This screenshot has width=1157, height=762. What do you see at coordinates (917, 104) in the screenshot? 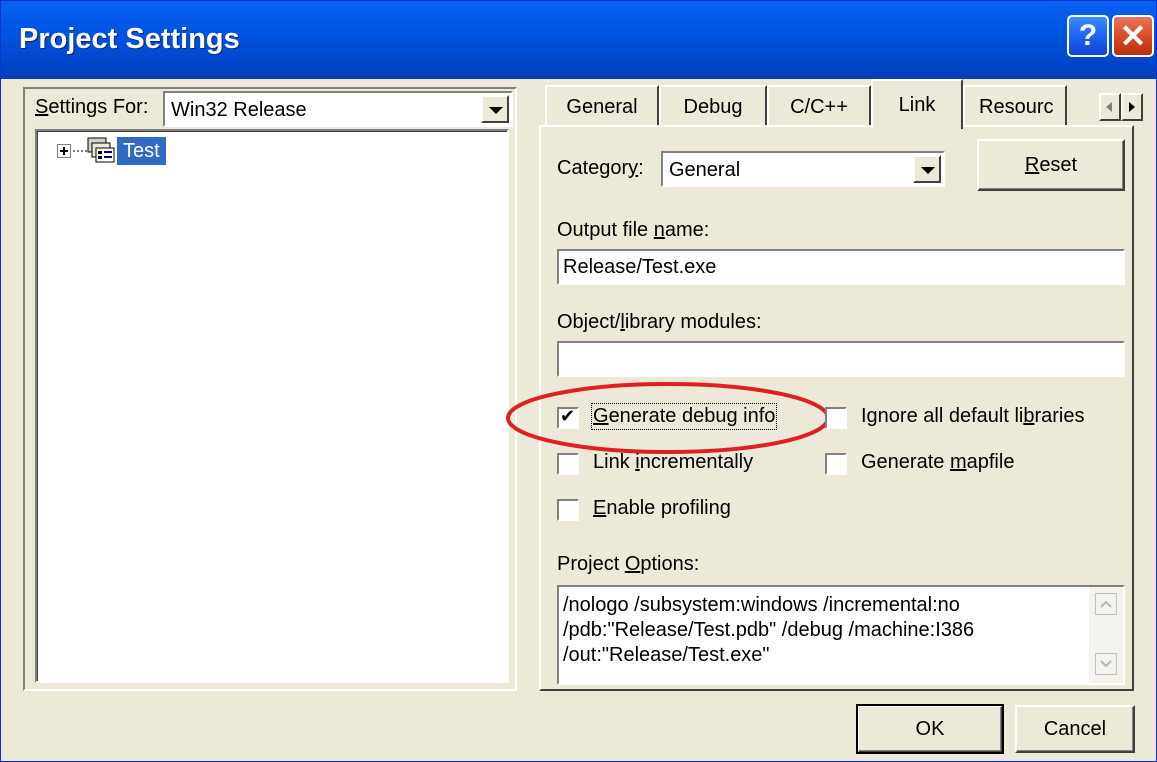
I see `tab-link: Link` at bounding box center [917, 104].